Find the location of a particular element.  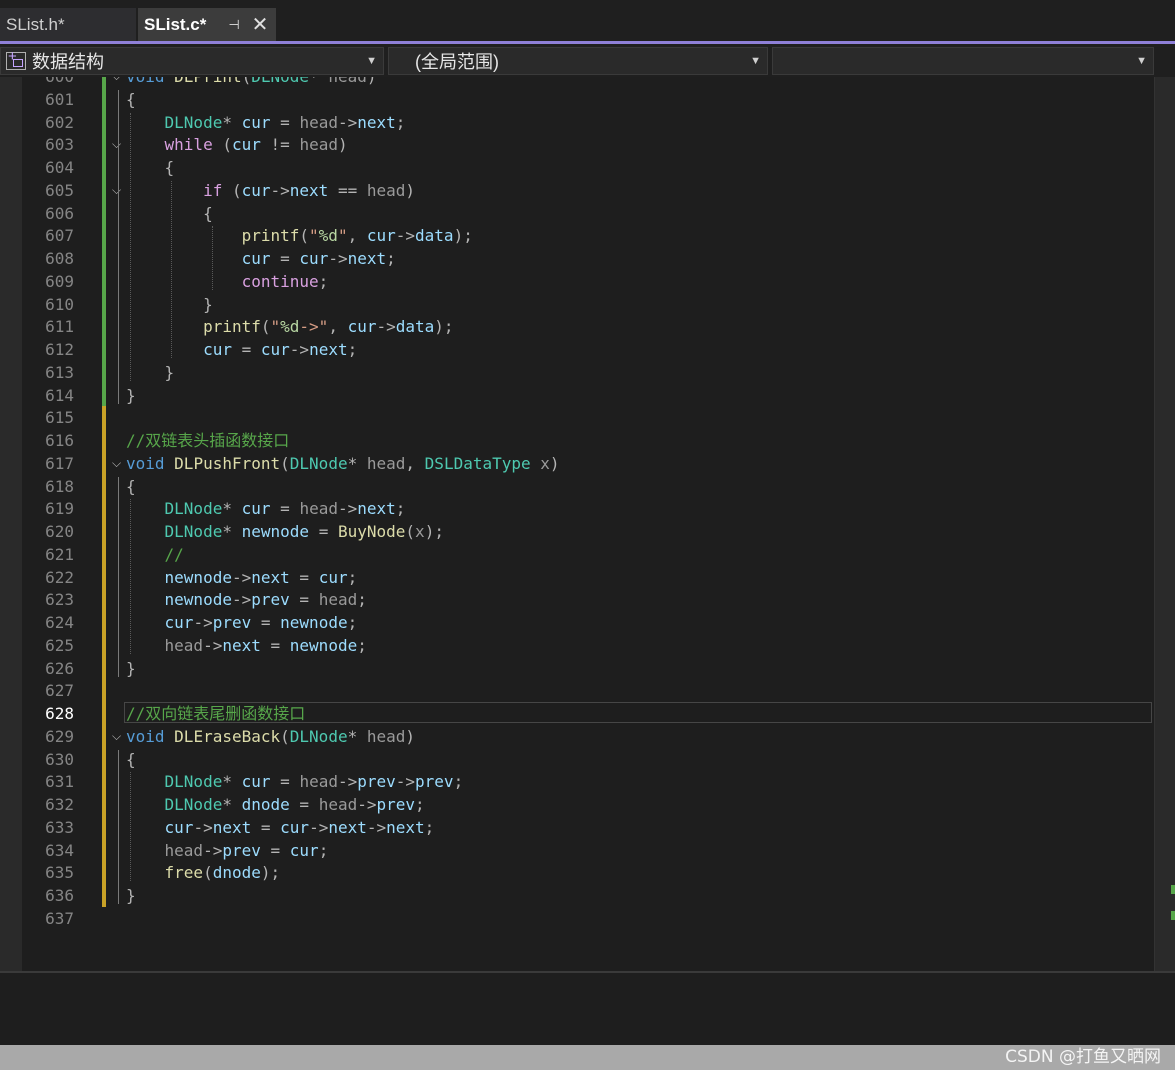

tab-slist-c: SList.c* ⊣ ✕ is located at coordinates (207, 24).